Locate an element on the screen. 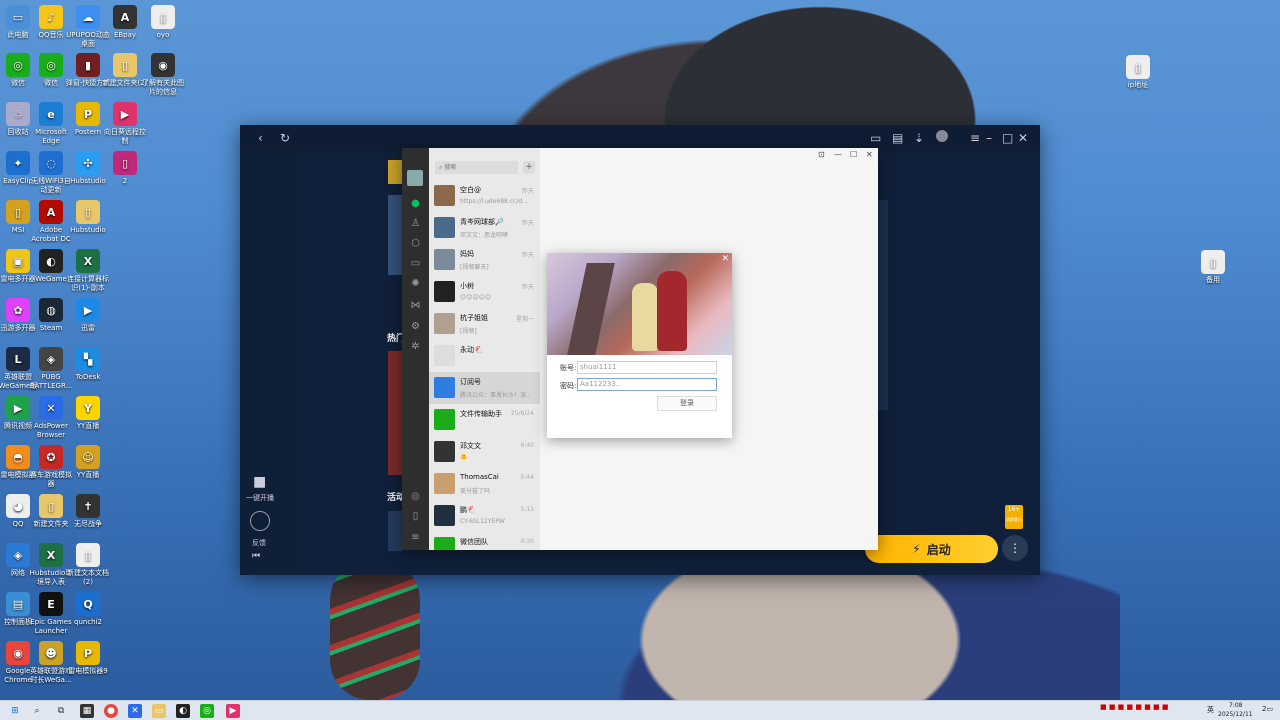 The width and height of the screenshot is (1280, 720). chat-name: 订阅号 is located at coordinates (470, 382).